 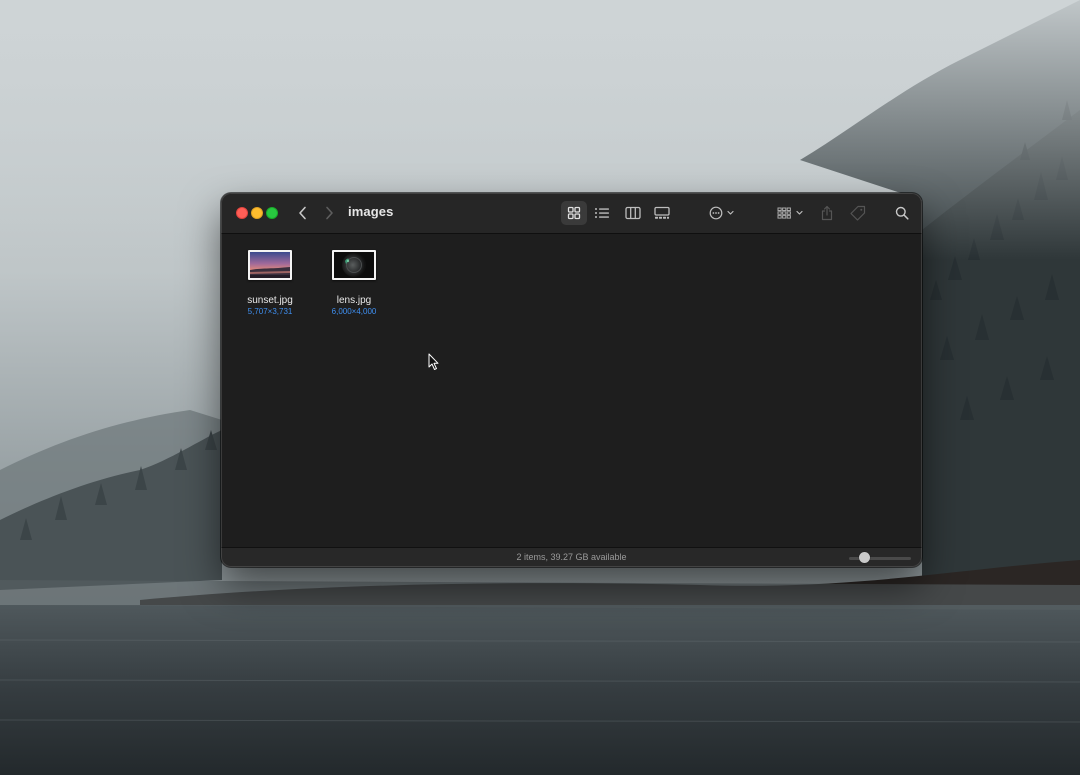 I want to click on column-view-button, so click(x=633, y=213).